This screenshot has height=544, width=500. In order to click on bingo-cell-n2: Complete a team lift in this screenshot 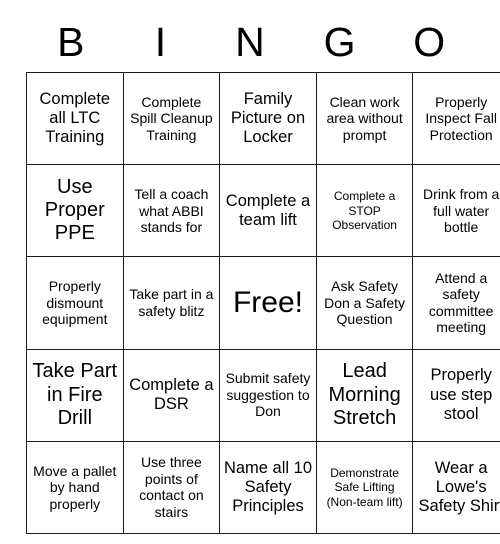, I will do `click(268, 211)`.